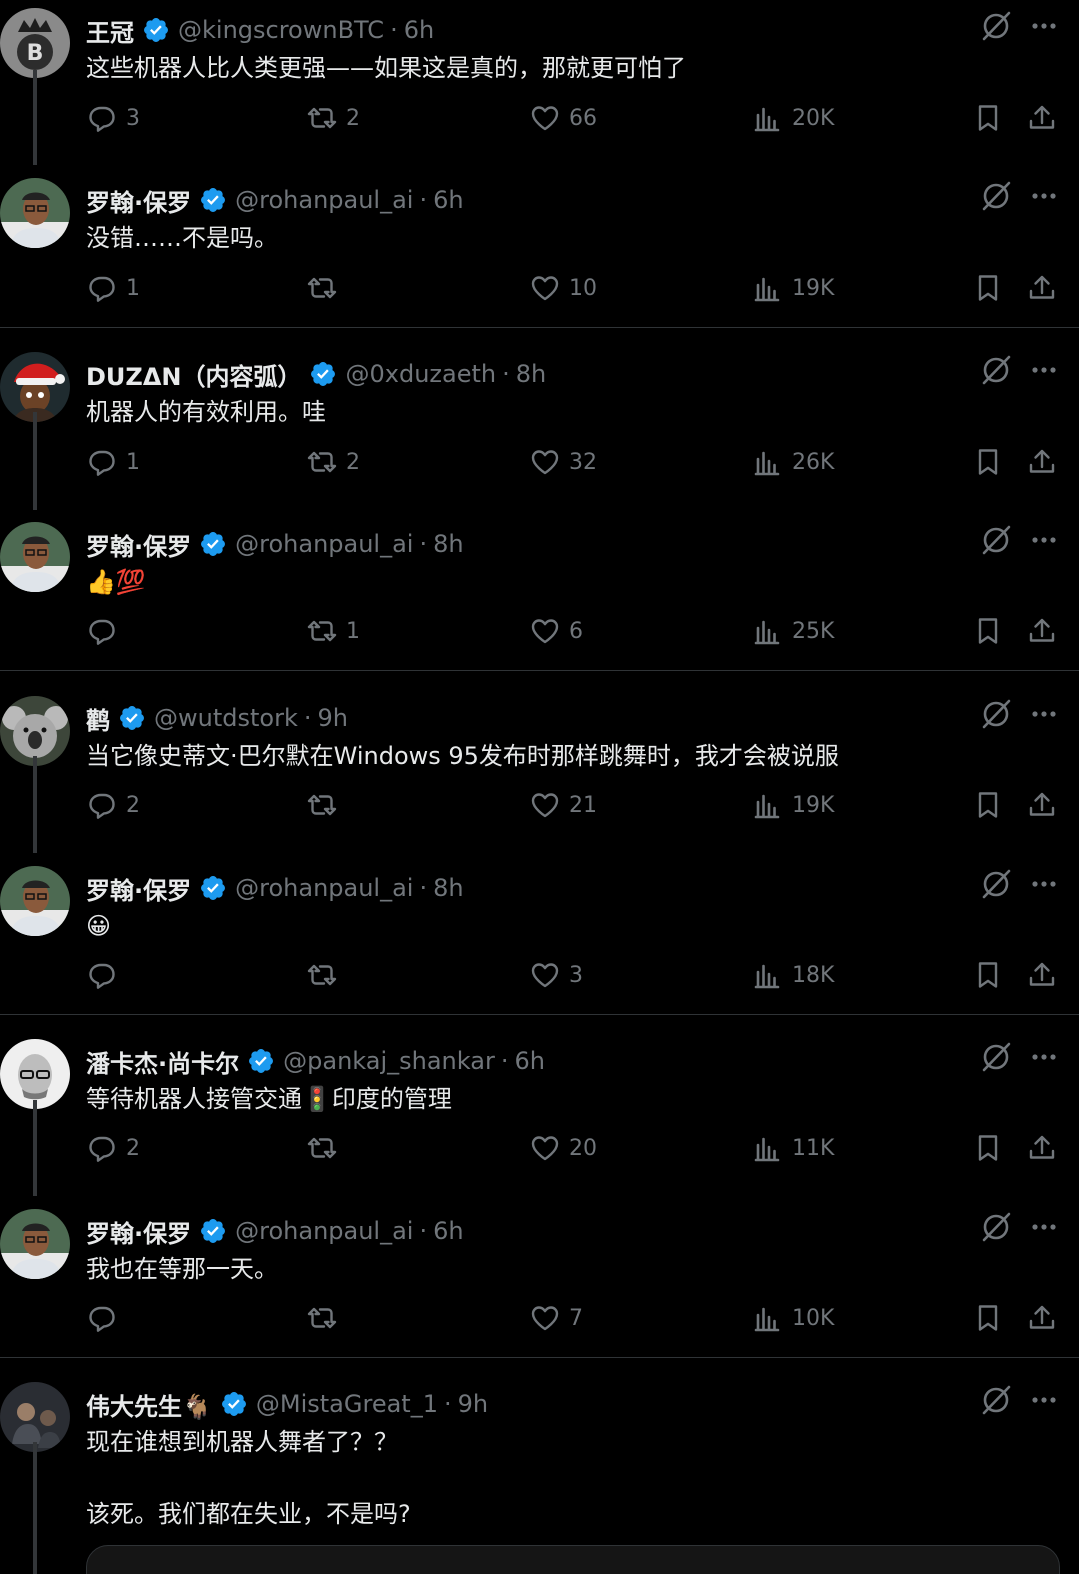 This screenshot has height=1574, width=1079. What do you see at coordinates (793, 462) in the screenshot?
I see `views-button: 26K` at bounding box center [793, 462].